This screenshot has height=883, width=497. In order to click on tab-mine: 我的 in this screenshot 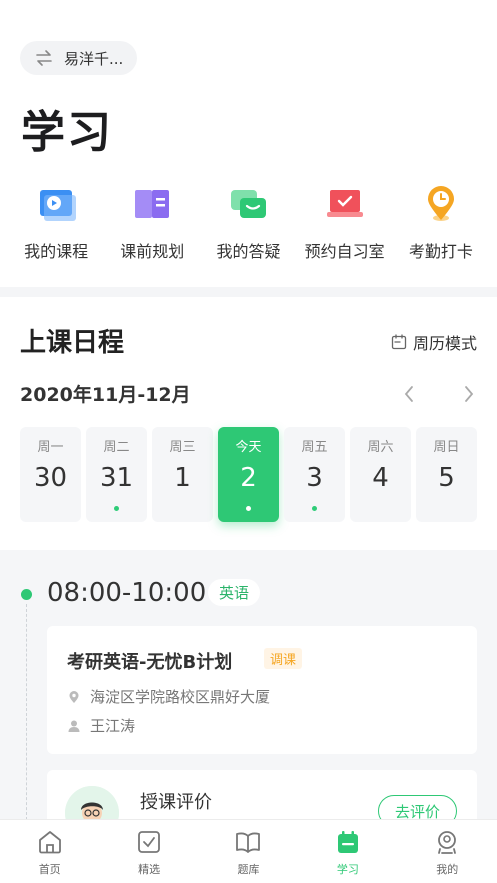, I will do `click(447, 851)`.